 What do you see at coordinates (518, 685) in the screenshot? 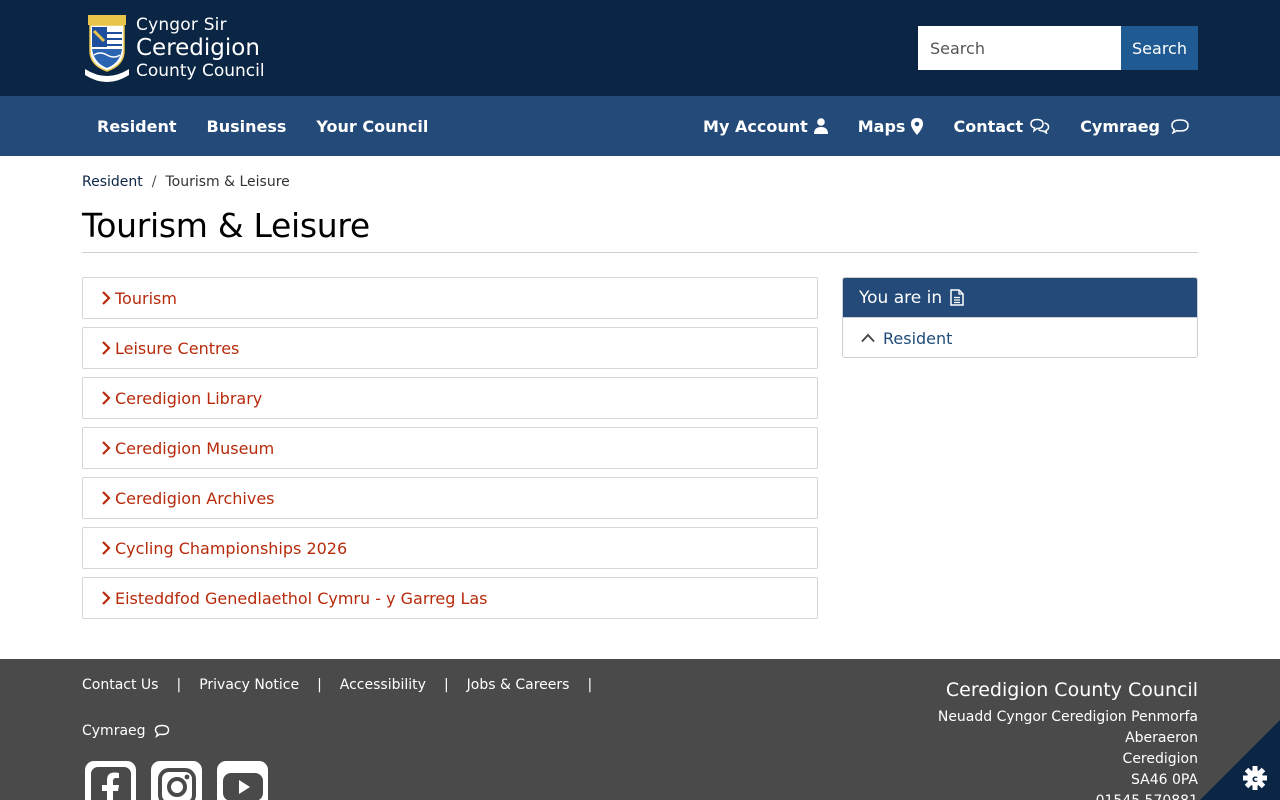
I see `footer-link-jobs-careers: Jobs & Careers` at bounding box center [518, 685].